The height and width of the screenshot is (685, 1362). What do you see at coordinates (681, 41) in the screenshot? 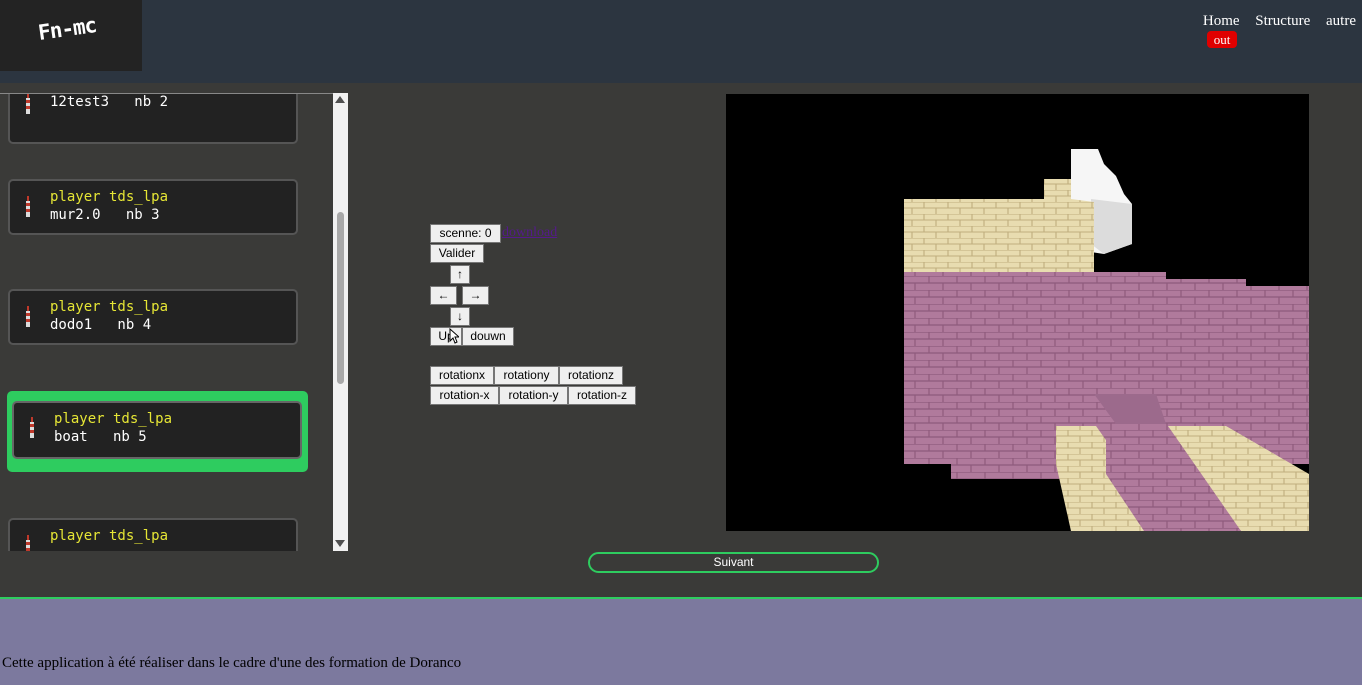
I see `header-bar: Fn-mc Home Structure autre` at bounding box center [681, 41].